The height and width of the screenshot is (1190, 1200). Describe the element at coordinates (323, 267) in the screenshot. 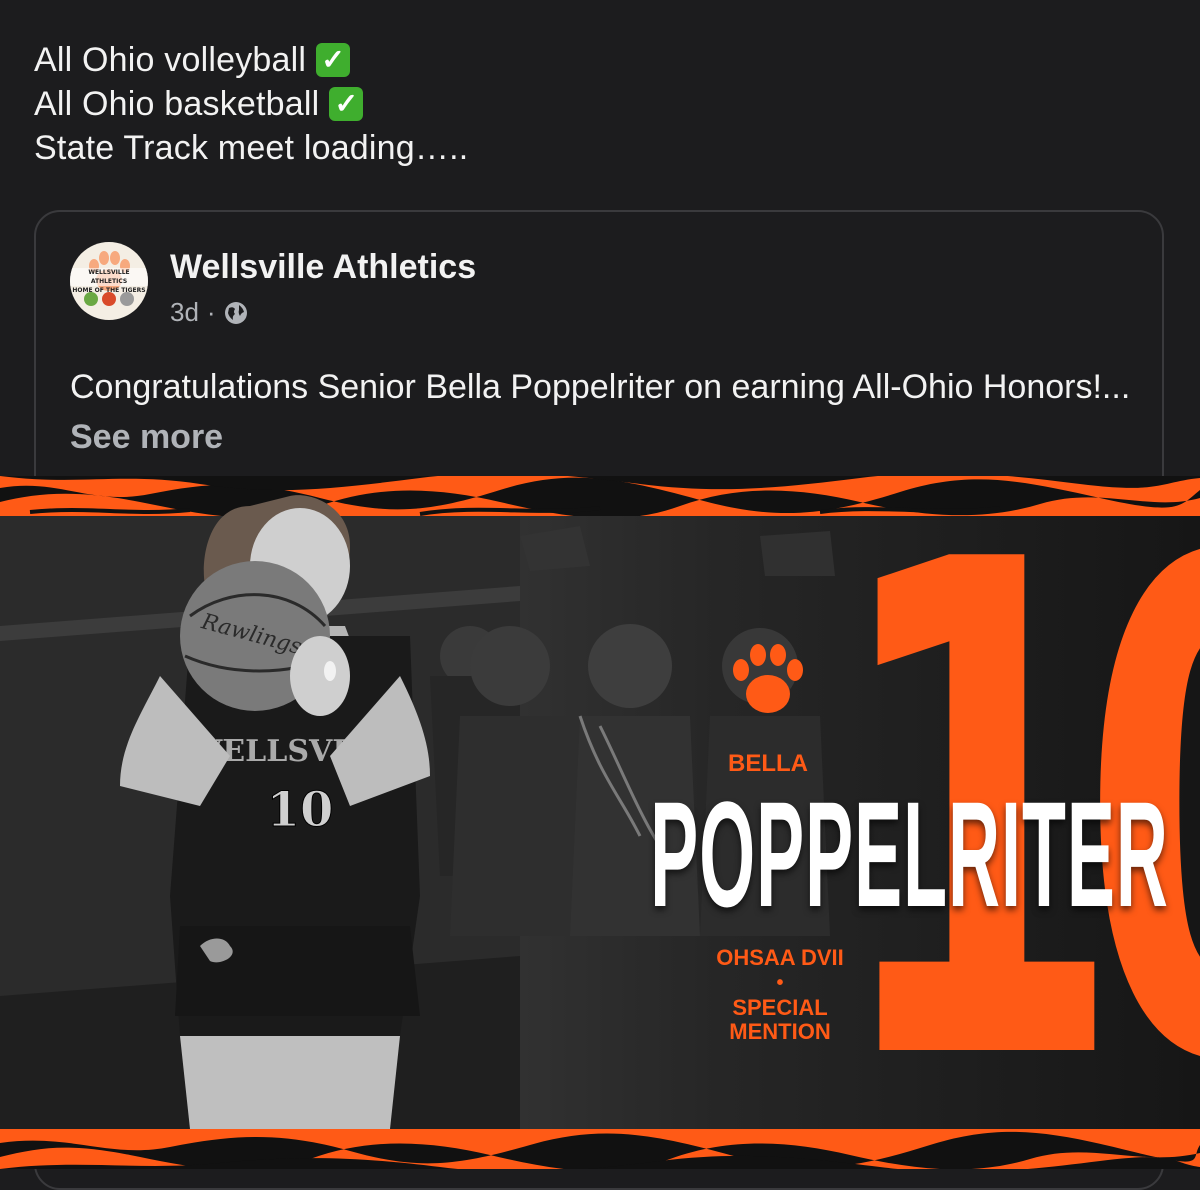

I see `page-name-link: Wellsville Athletics` at that location.